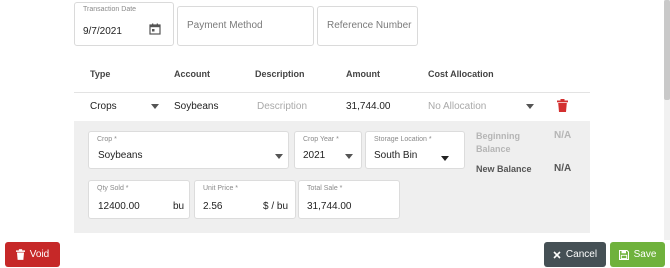  What do you see at coordinates (667, 120) in the screenshot?
I see `scrollbar-track` at bounding box center [667, 120].